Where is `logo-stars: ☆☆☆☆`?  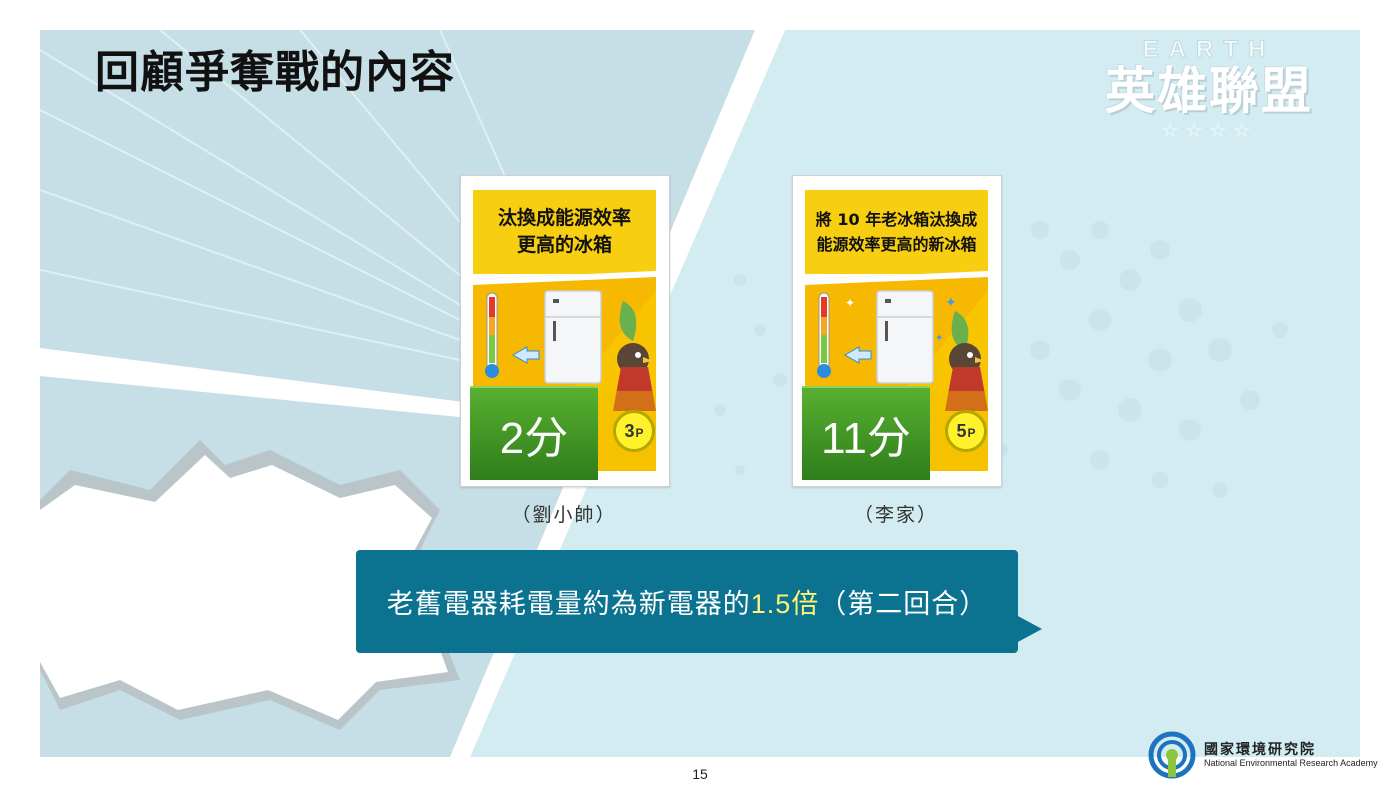
logo-stars: ☆☆☆☆ is located at coordinates (1209, 130).